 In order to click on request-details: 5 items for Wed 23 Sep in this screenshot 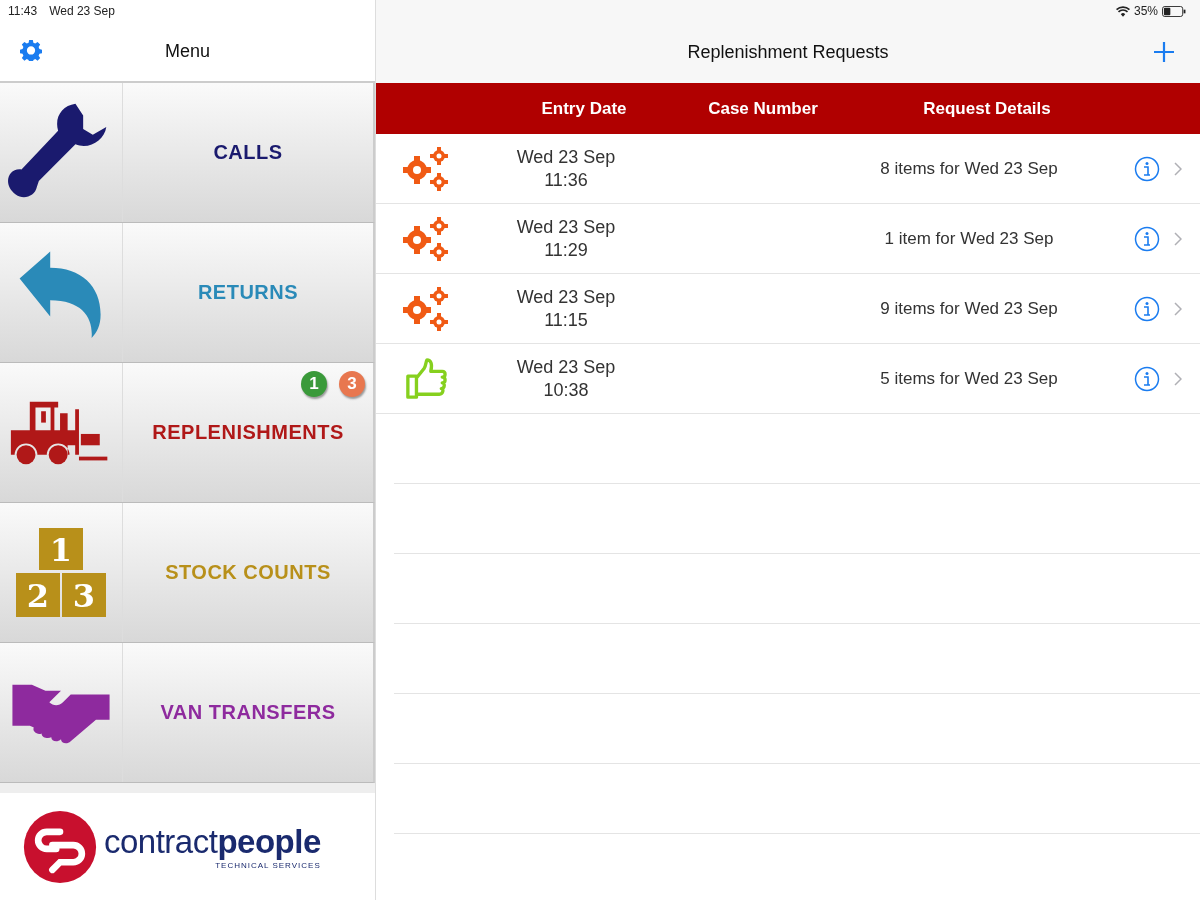, I will do `click(969, 378)`.